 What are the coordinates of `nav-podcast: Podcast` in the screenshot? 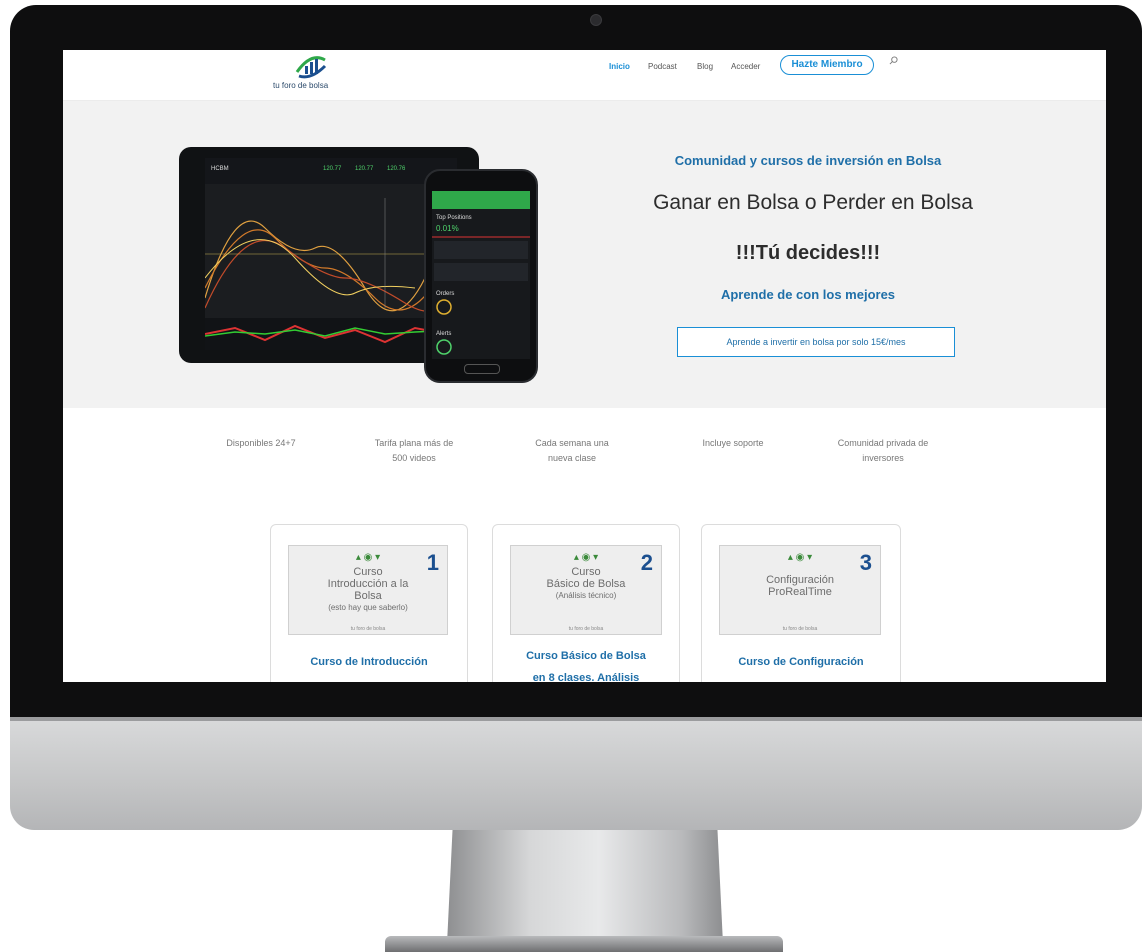 It's located at (662, 66).